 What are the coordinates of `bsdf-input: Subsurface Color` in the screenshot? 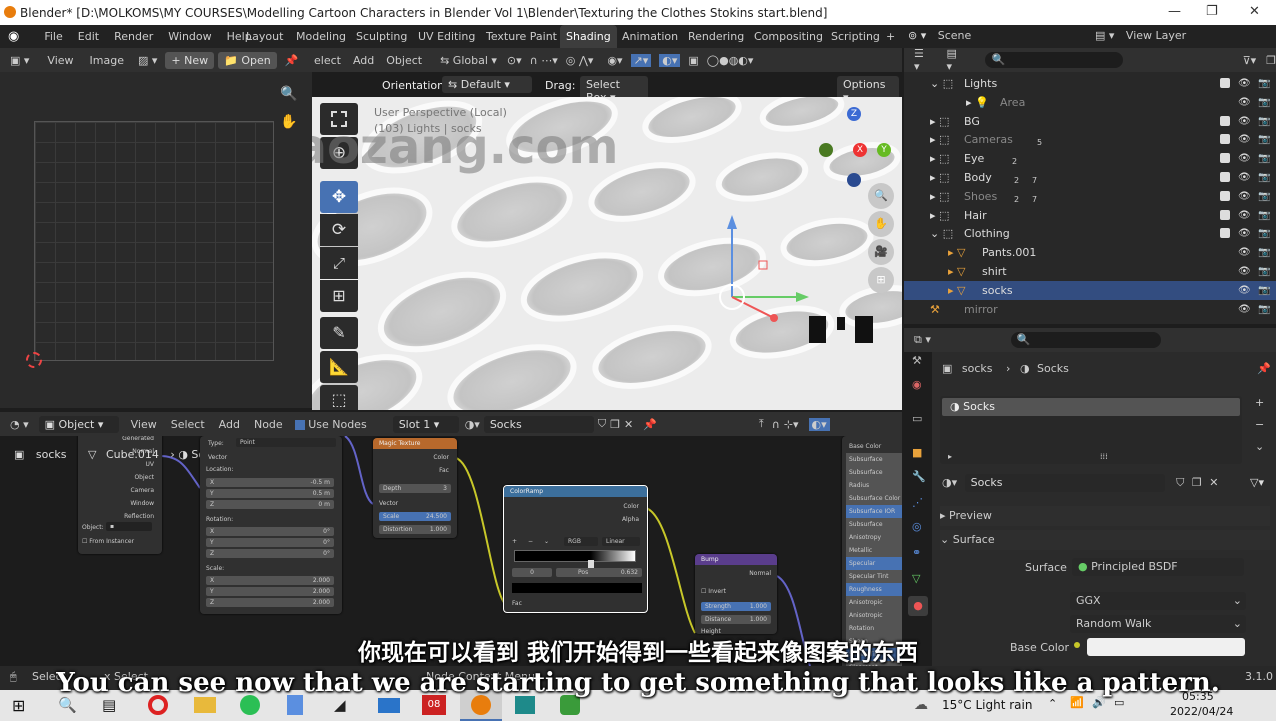 It's located at (874, 498).